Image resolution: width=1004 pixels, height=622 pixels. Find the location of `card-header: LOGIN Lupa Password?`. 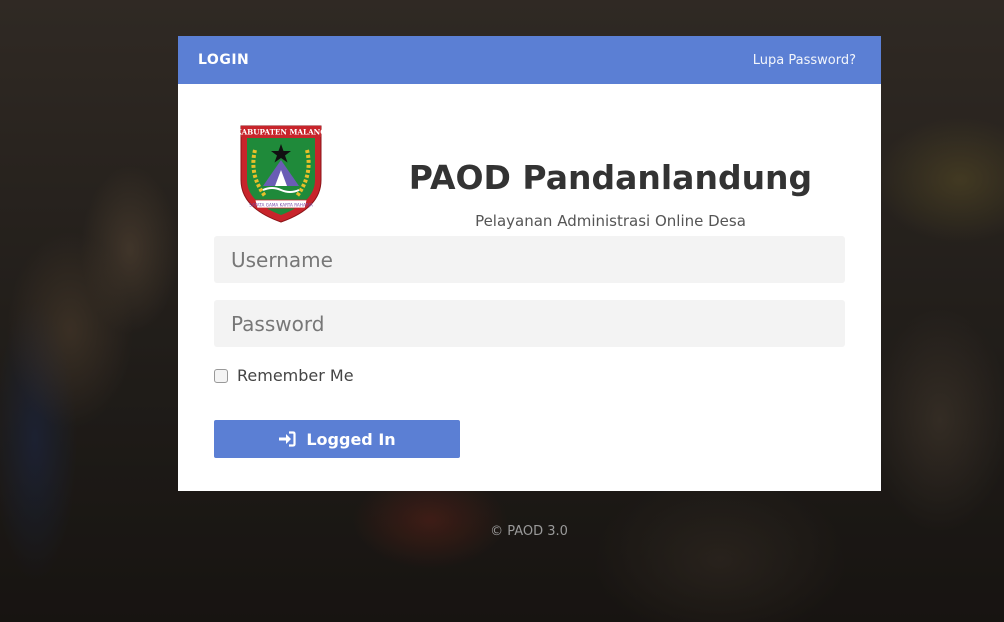

card-header: LOGIN Lupa Password? is located at coordinates (529, 60).